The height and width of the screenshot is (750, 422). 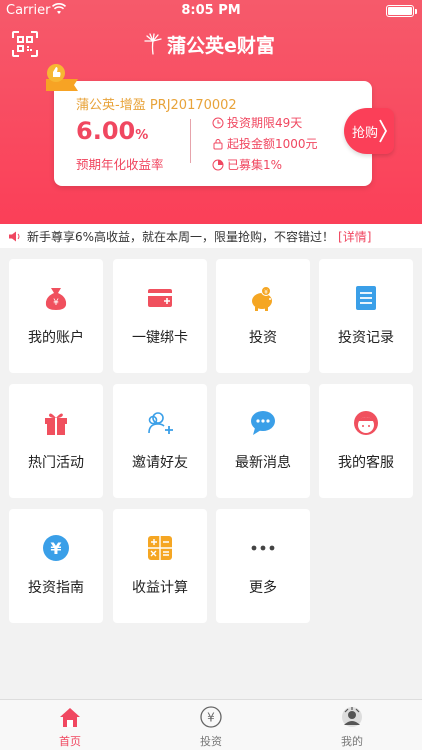 What do you see at coordinates (218, 164) in the screenshot?
I see `progress-pie-icon` at bounding box center [218, 164].